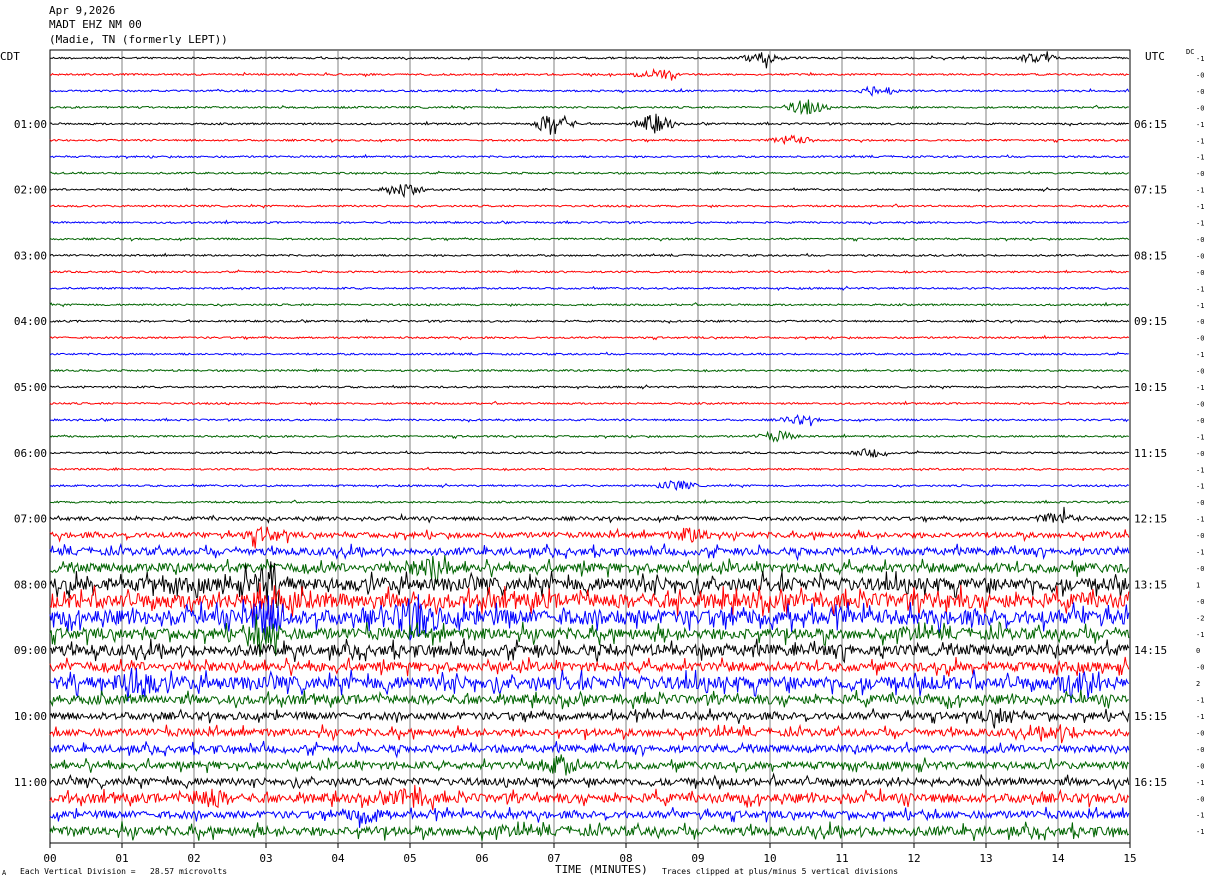 This screenshot has height=886, width=1210. I want to click on x-tick-label: 11, so click(841, 858).